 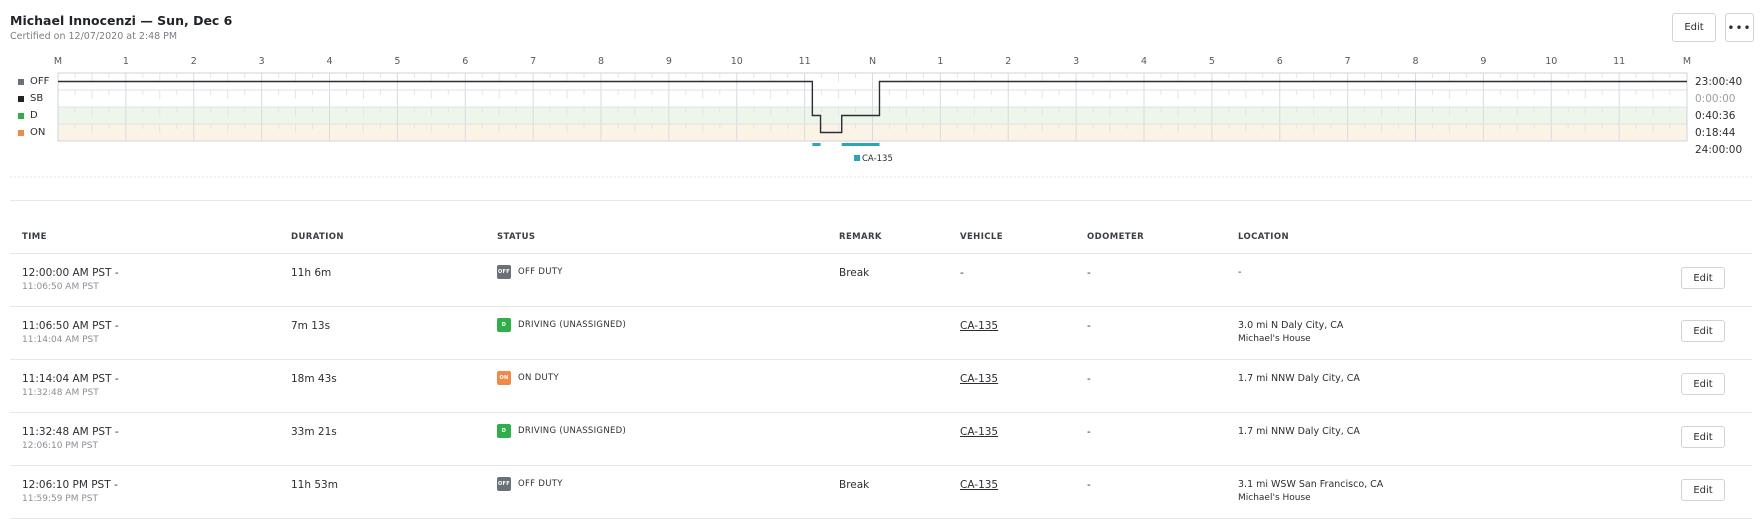 I want to click on location-primary: 3.0 mi N Daly City, CA, so click(x=1291, y=325).